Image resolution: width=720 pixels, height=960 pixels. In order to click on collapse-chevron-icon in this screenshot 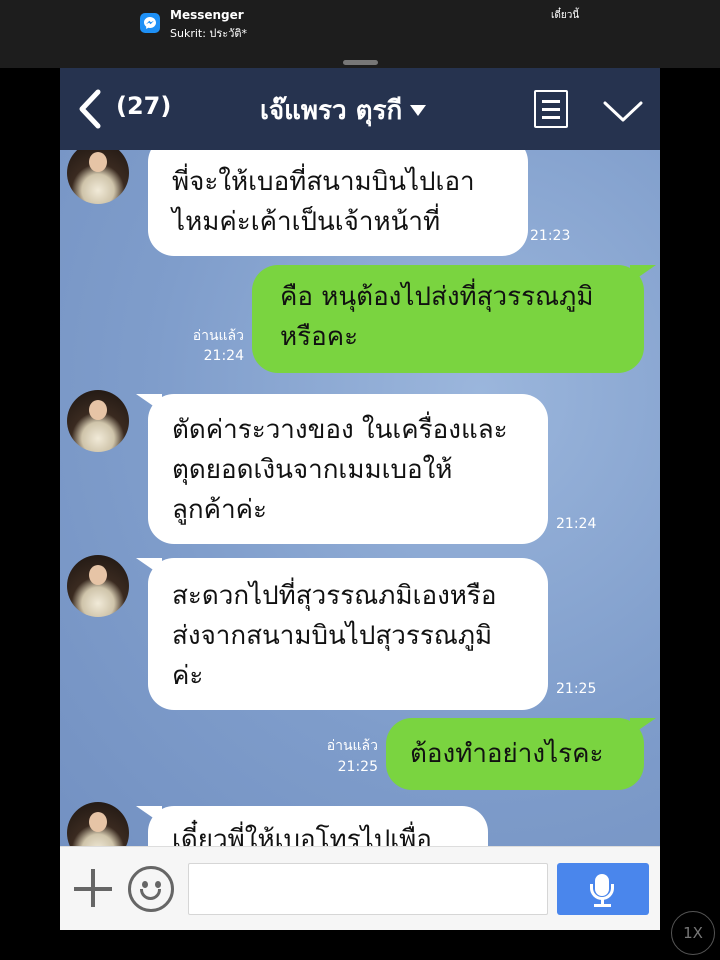, I will do `click(623, 112)`.